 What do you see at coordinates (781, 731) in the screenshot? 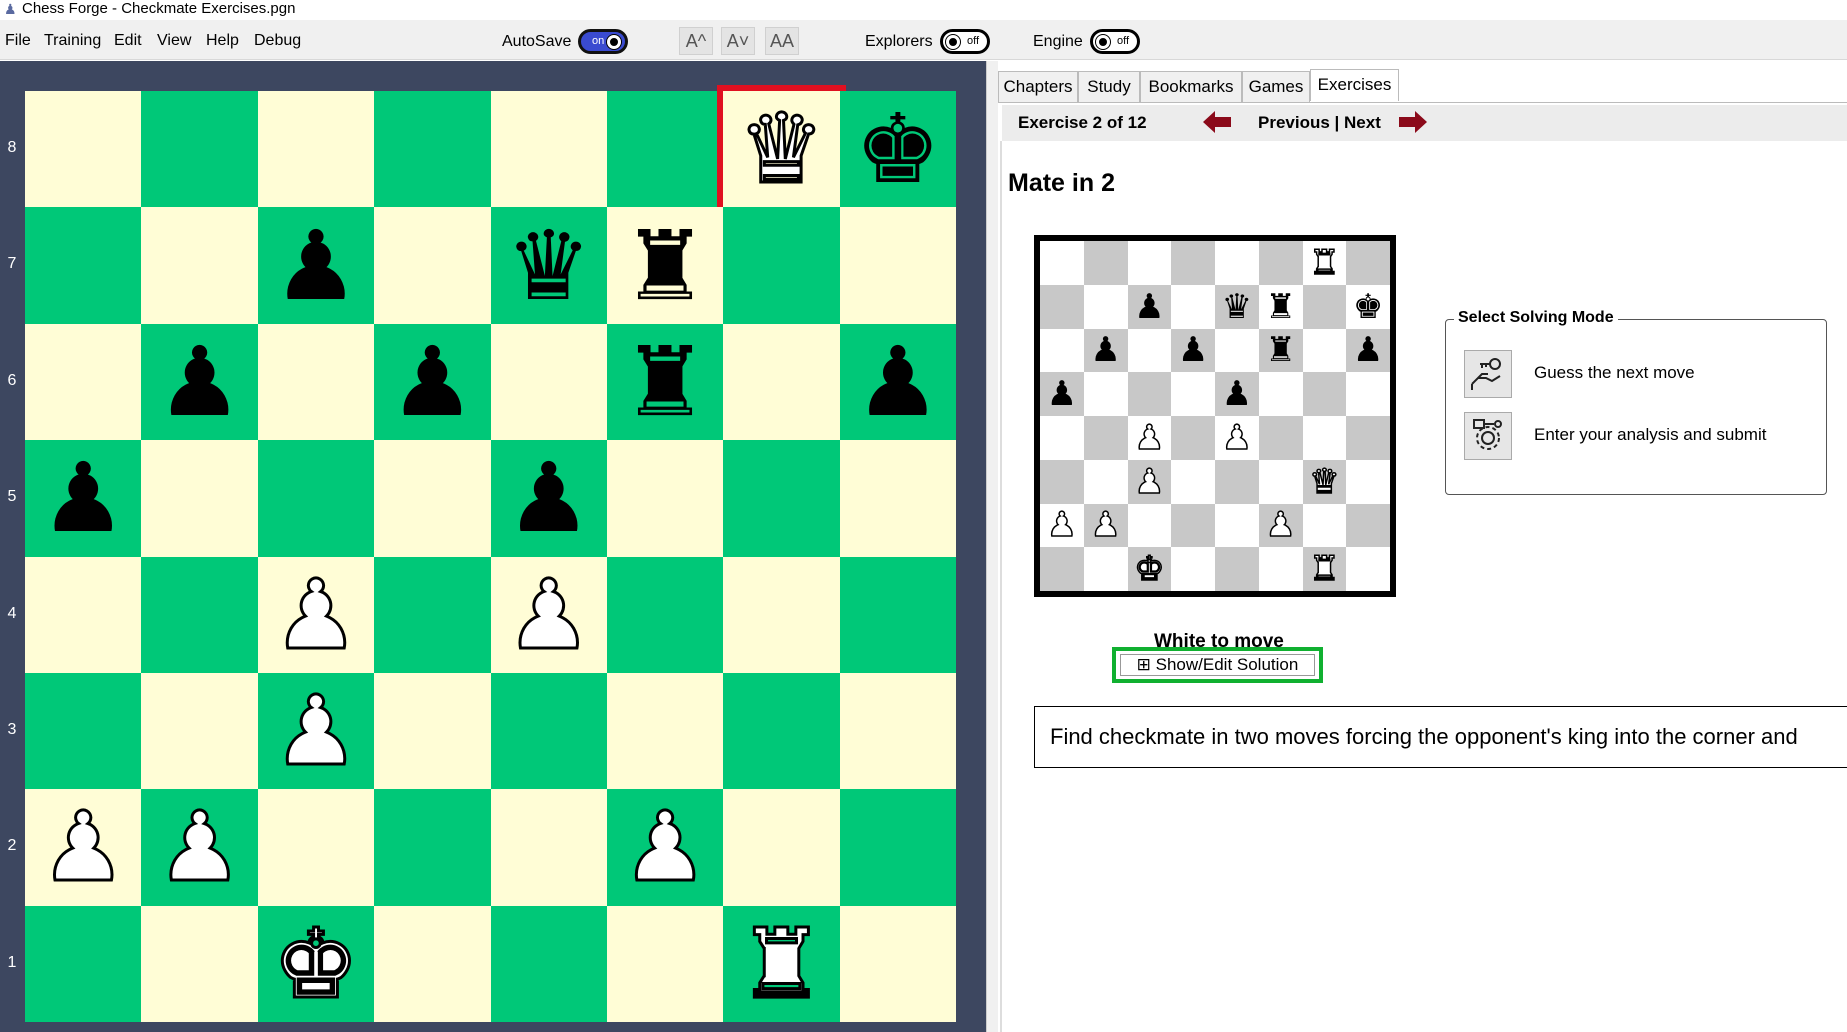
I see `square-g3` at bounding box center [781, 731].